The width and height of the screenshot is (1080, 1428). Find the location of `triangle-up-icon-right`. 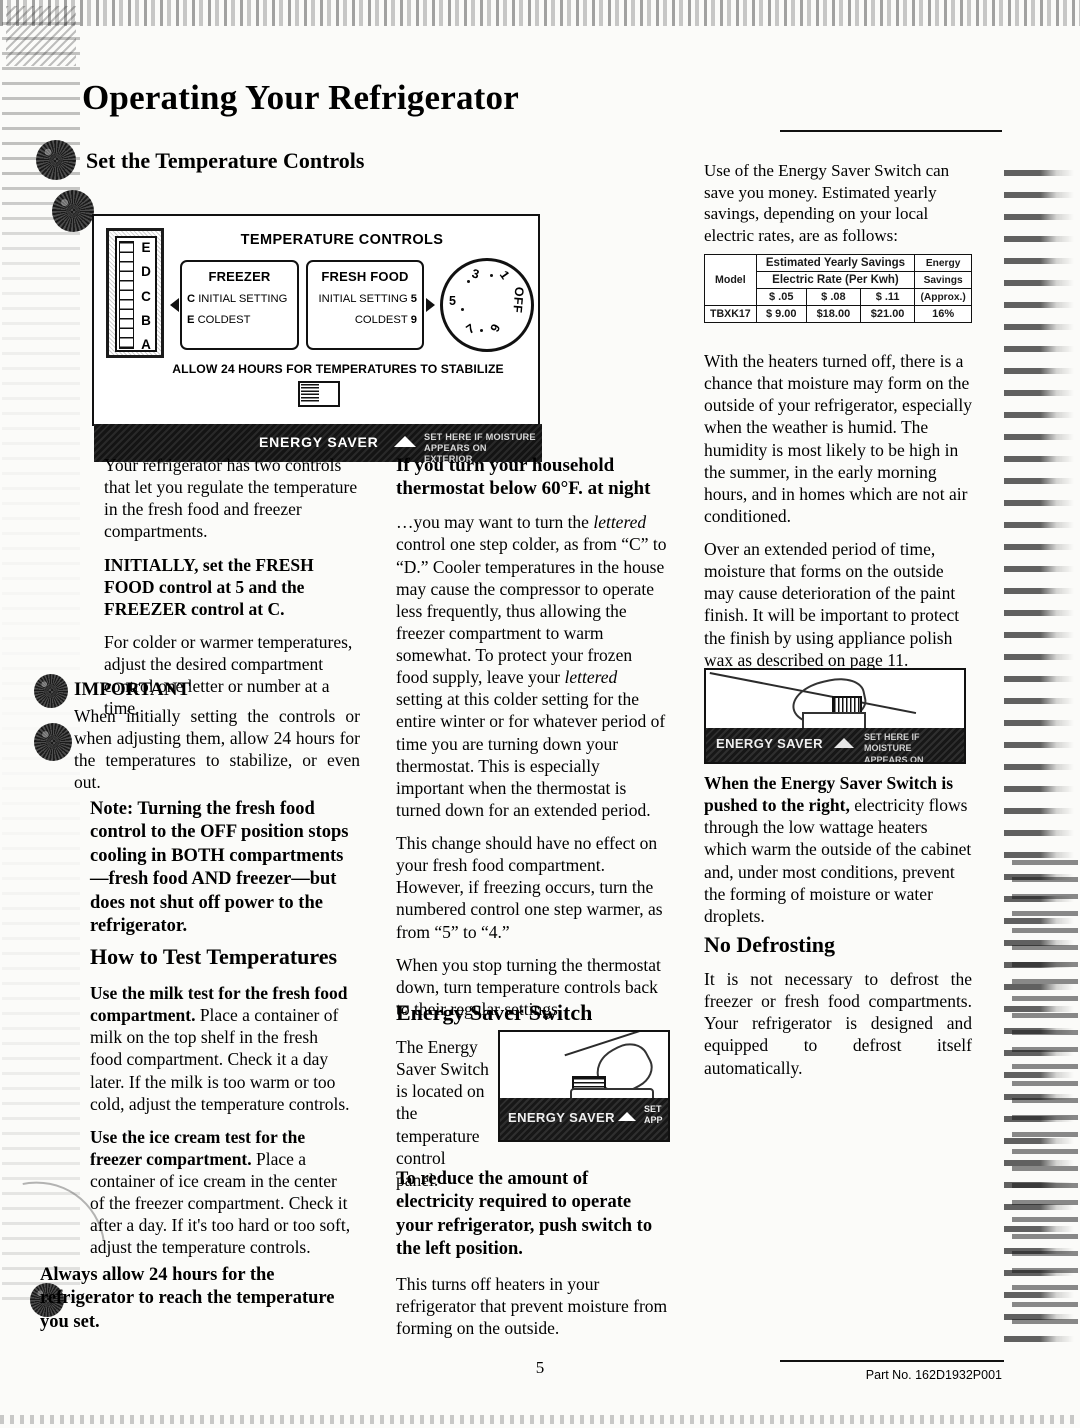

triangle-up-icon-right is located at coordinates (844, 743).